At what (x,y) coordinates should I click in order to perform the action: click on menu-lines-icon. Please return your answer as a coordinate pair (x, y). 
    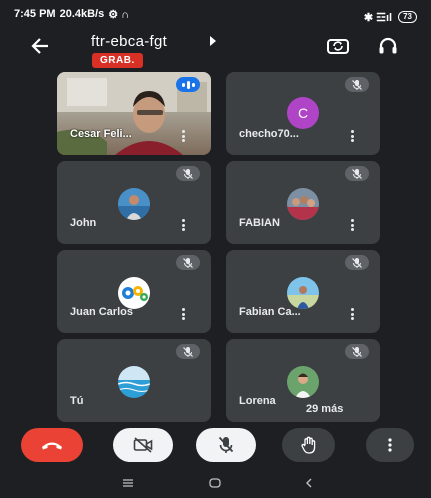
    Looking at the image, I should click on (128, 483).